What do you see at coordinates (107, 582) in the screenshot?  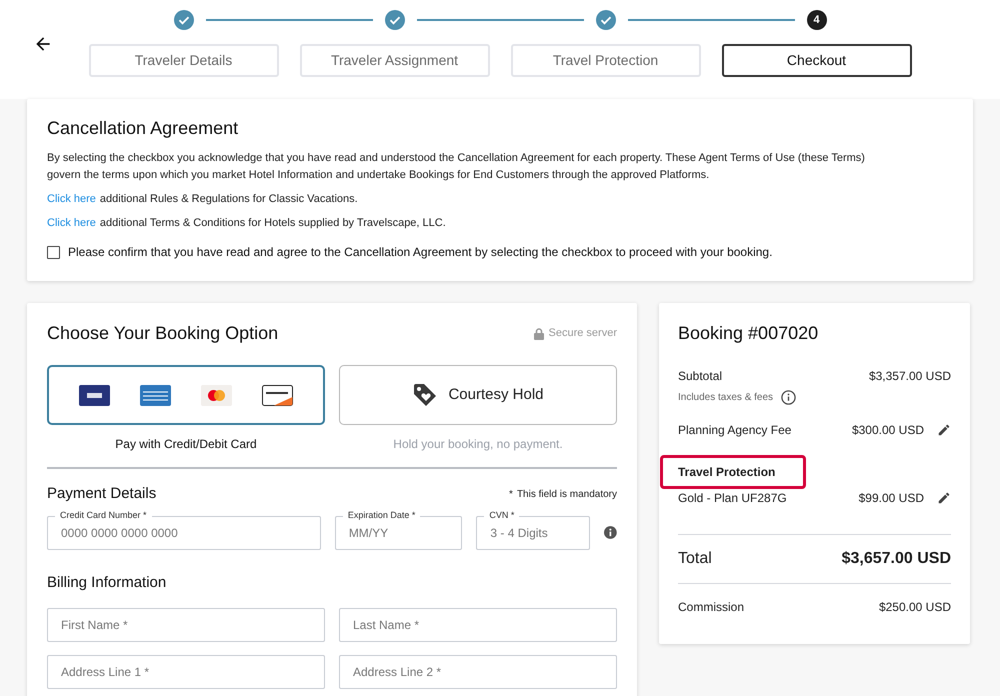 I see `section-title: Billing Information` at bounding box center [107, 582].